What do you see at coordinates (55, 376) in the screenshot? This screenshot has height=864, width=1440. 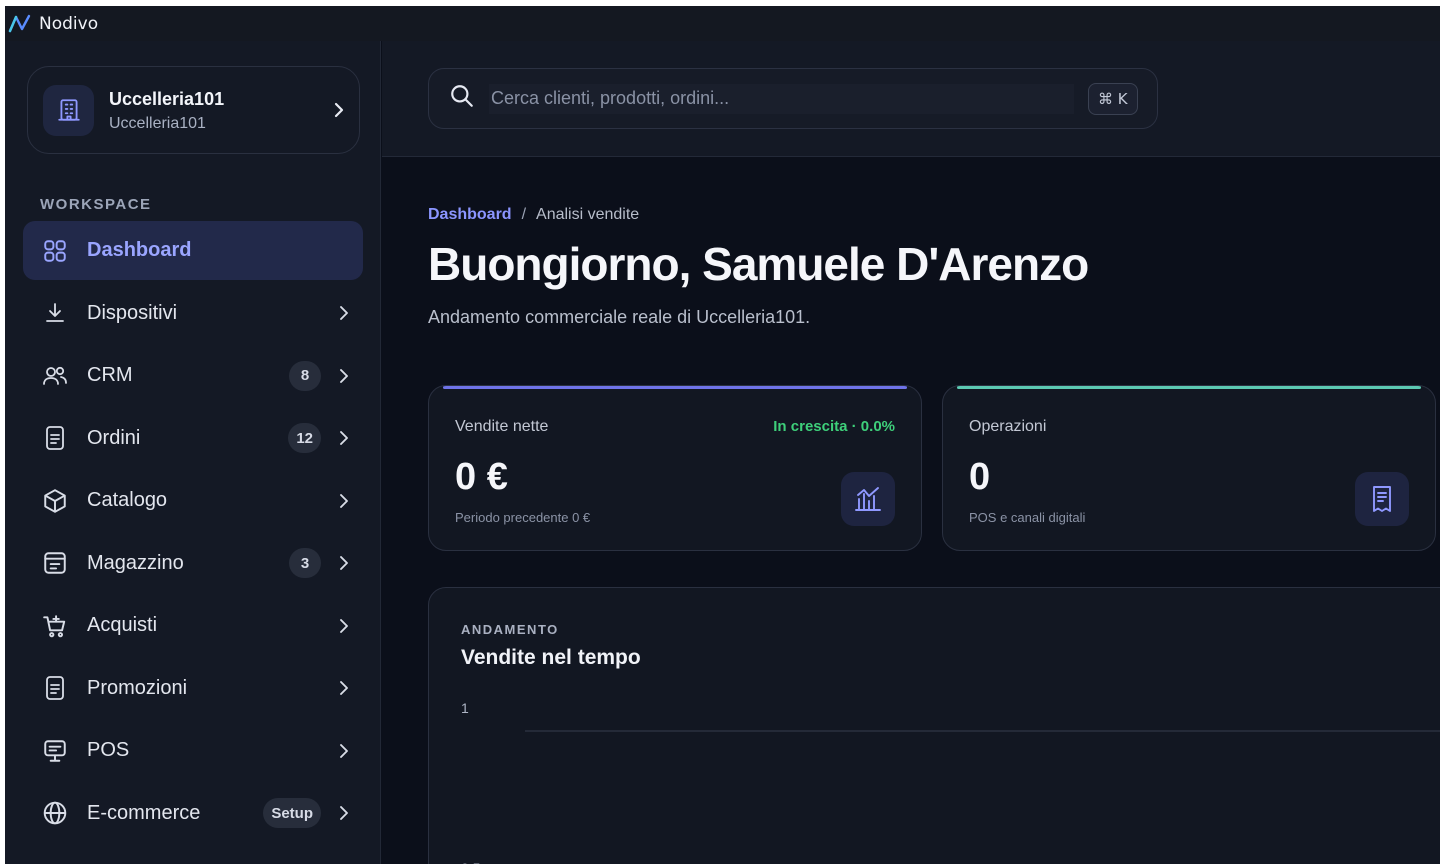 I see `users-icon` at bounding box center [55, 376].